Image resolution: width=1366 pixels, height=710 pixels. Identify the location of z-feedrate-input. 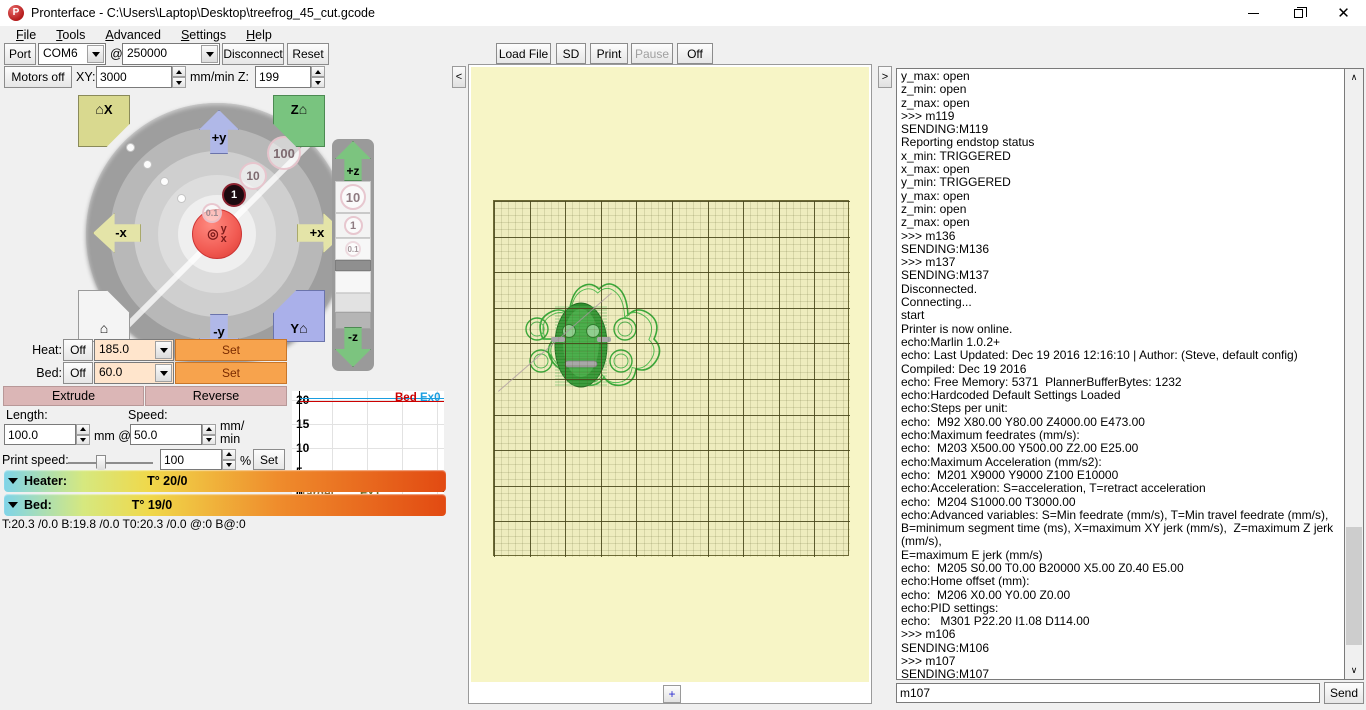
(283, 77).